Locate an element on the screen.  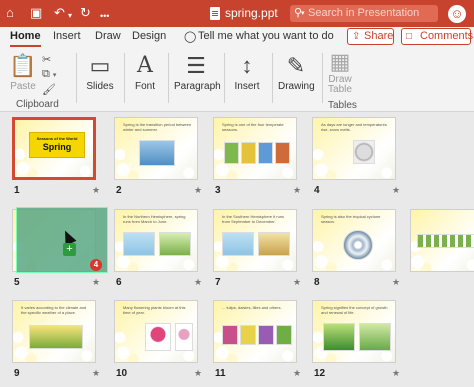
slides-label: Slides is located at coordinates (100, 86).